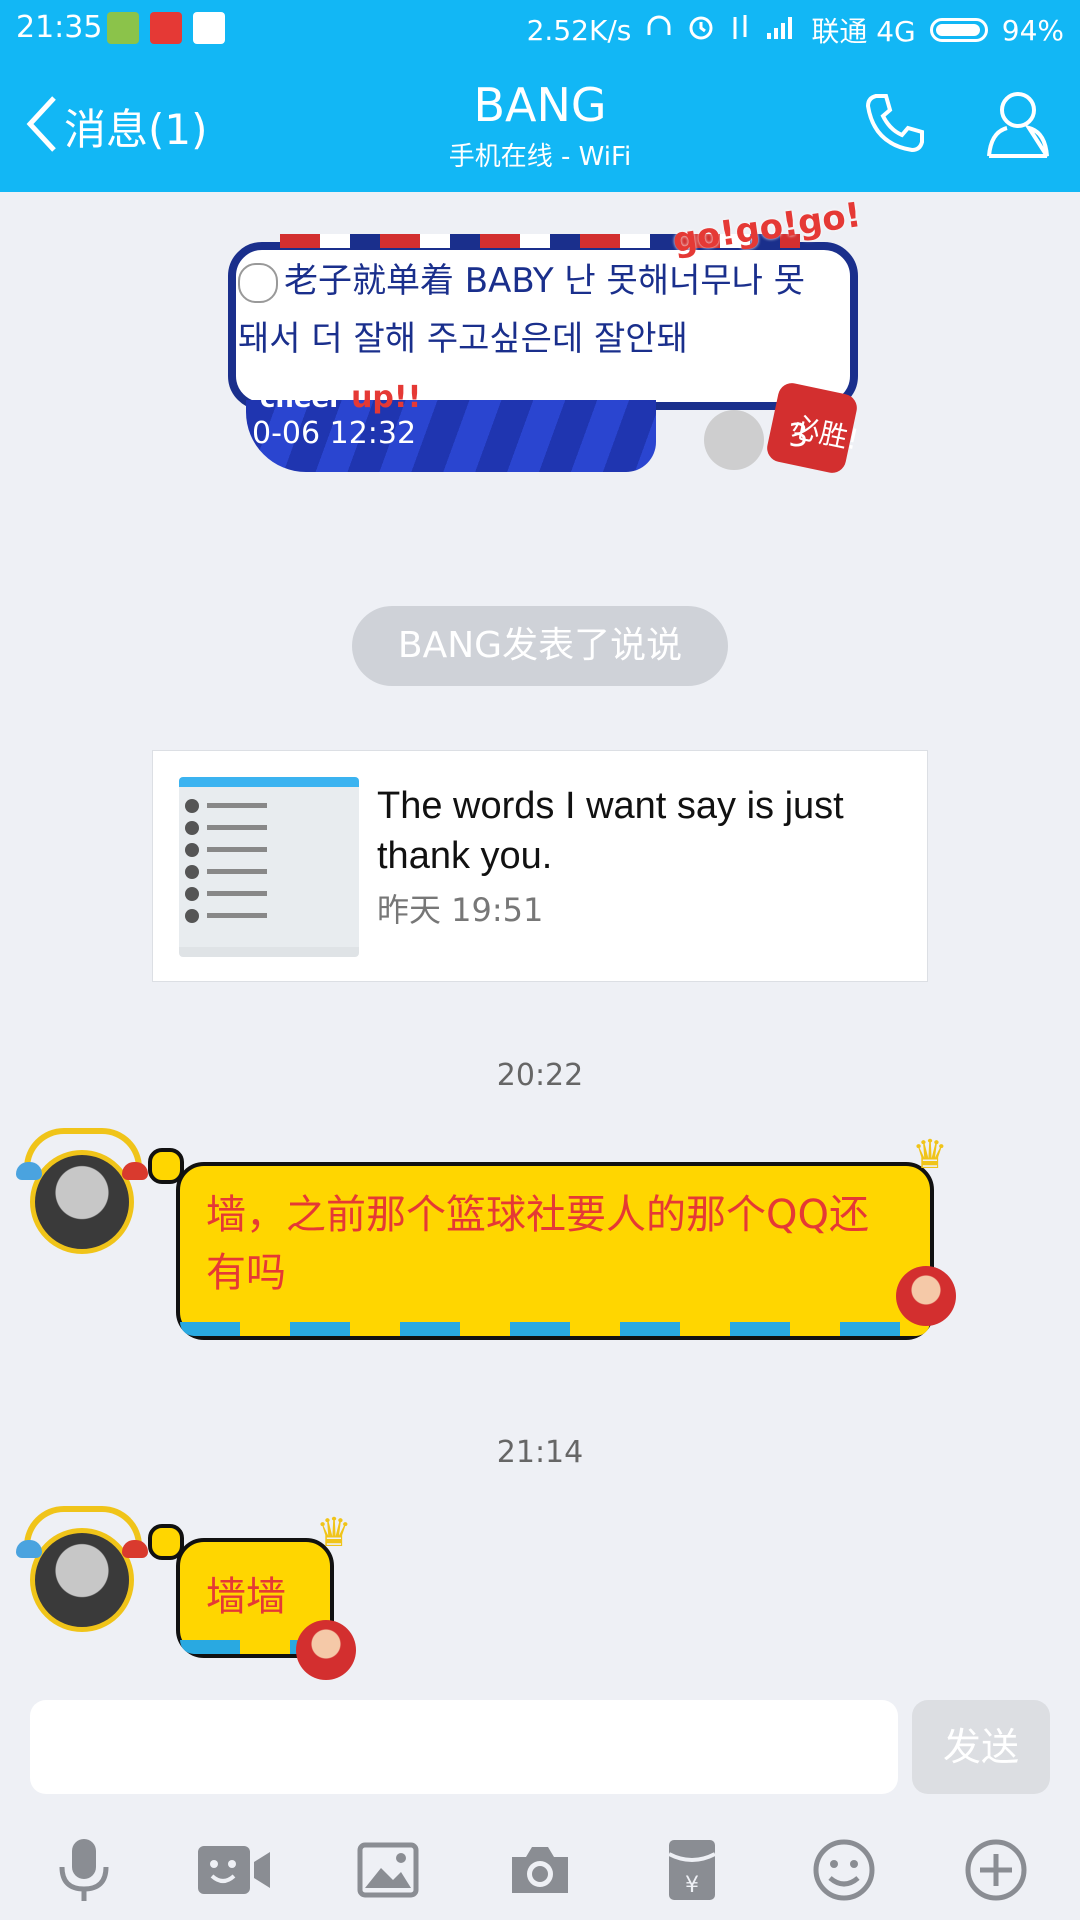 This screenshot has height=1920, width=1080. Describe the element at coordinates (59, 27) in the screenshot. I see `status-time: 21:35` at that location.